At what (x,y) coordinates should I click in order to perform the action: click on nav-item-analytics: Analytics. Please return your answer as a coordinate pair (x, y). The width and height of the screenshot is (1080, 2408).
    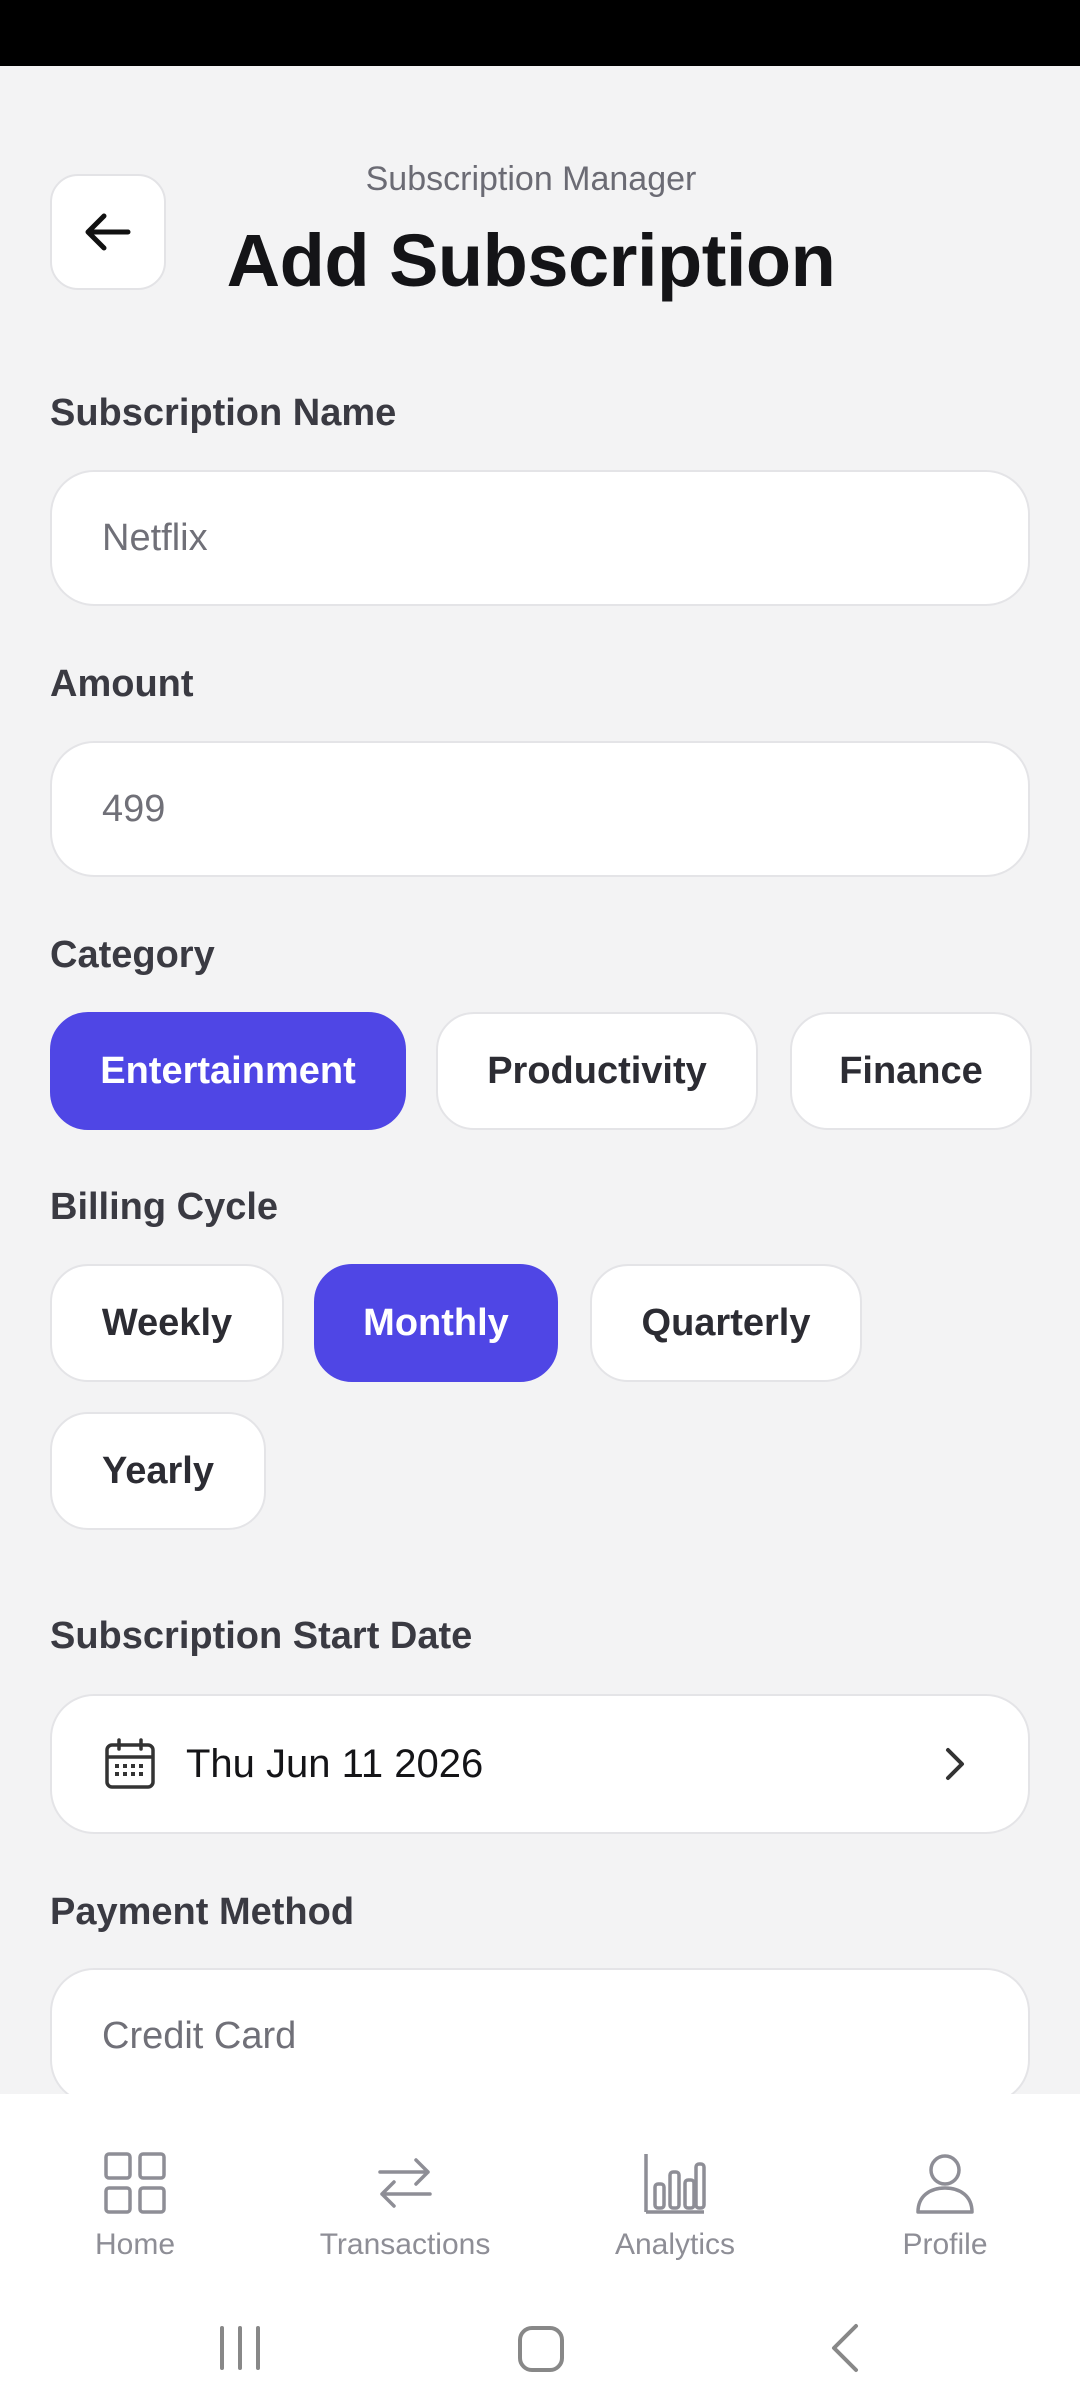
    Looking at the image, I should click on (675, 2206).